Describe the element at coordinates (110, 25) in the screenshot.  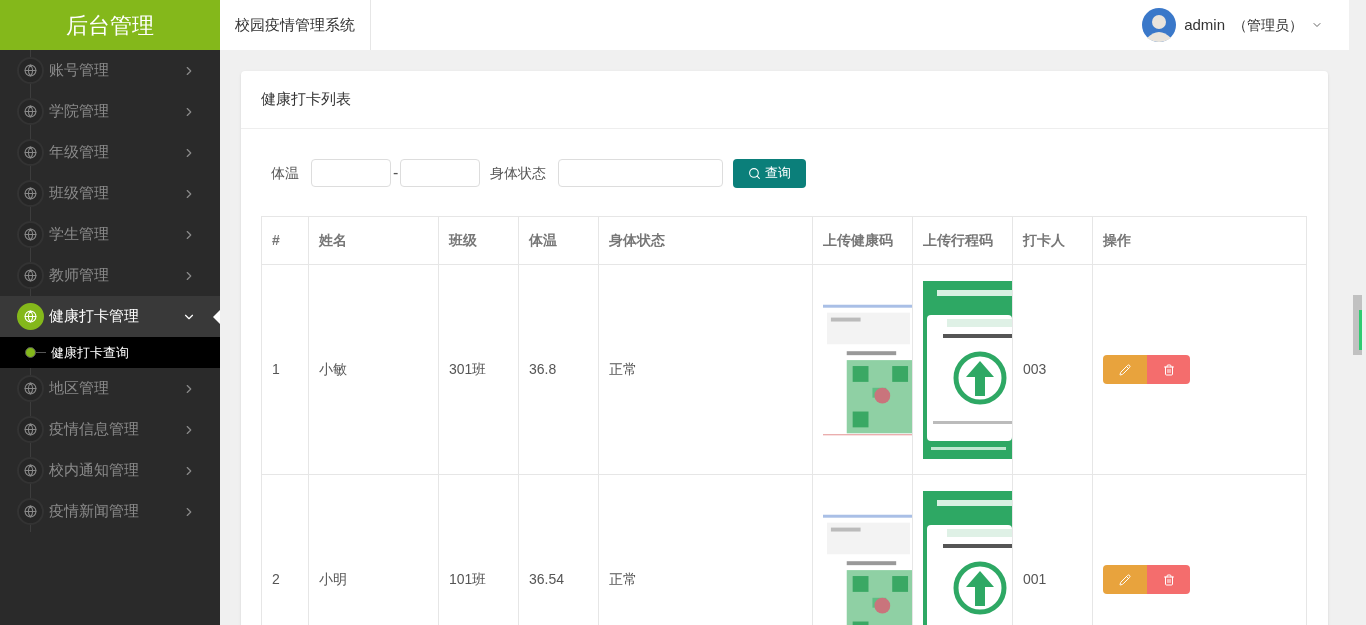
I see `logo: 后台管理` at that location.